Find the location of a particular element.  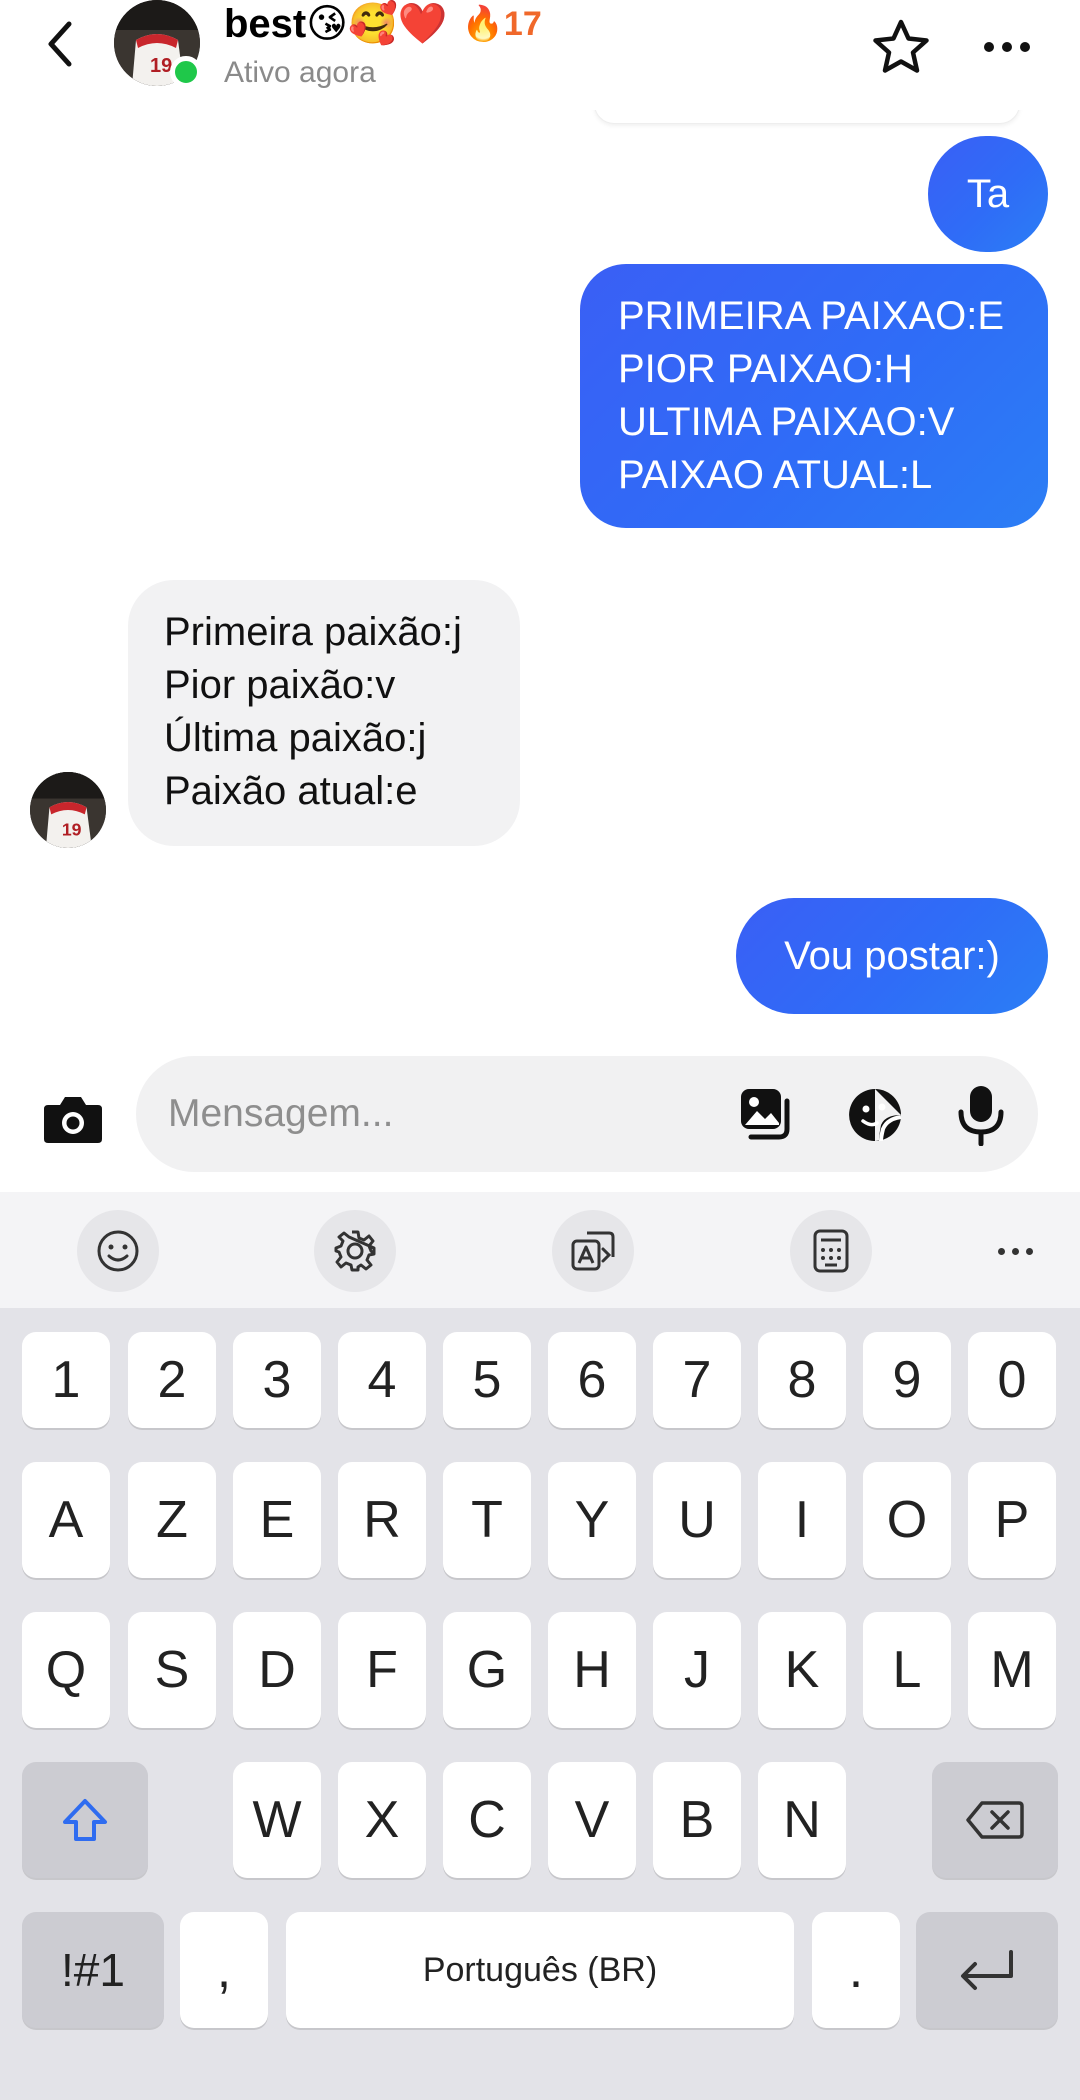

keyboard-toolbar is located at coordinates (540, 1250).